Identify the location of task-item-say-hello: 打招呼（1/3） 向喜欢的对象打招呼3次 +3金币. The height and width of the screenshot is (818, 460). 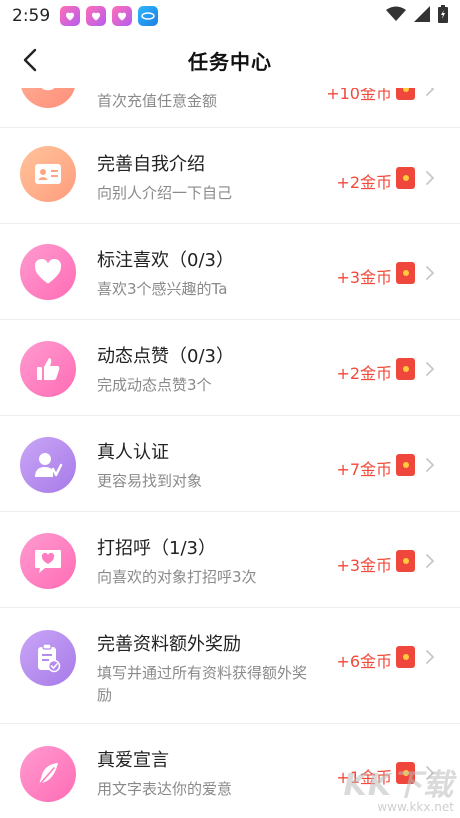
(230, 560).